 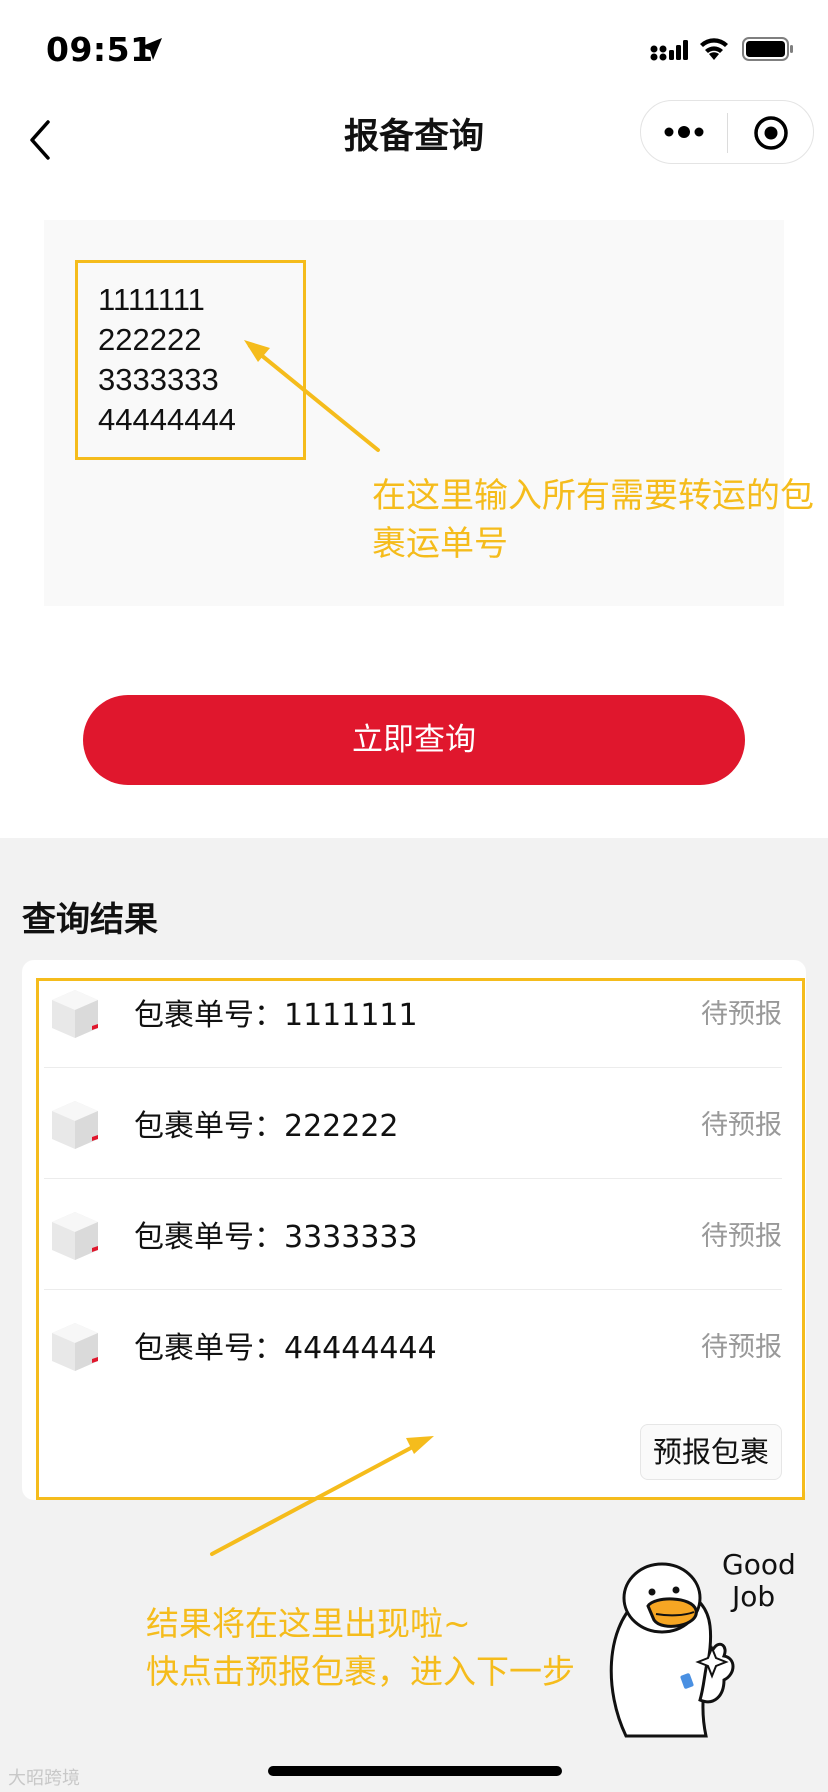 I want to click on result-section-title: 查询结果, so click(x=90, y=920).